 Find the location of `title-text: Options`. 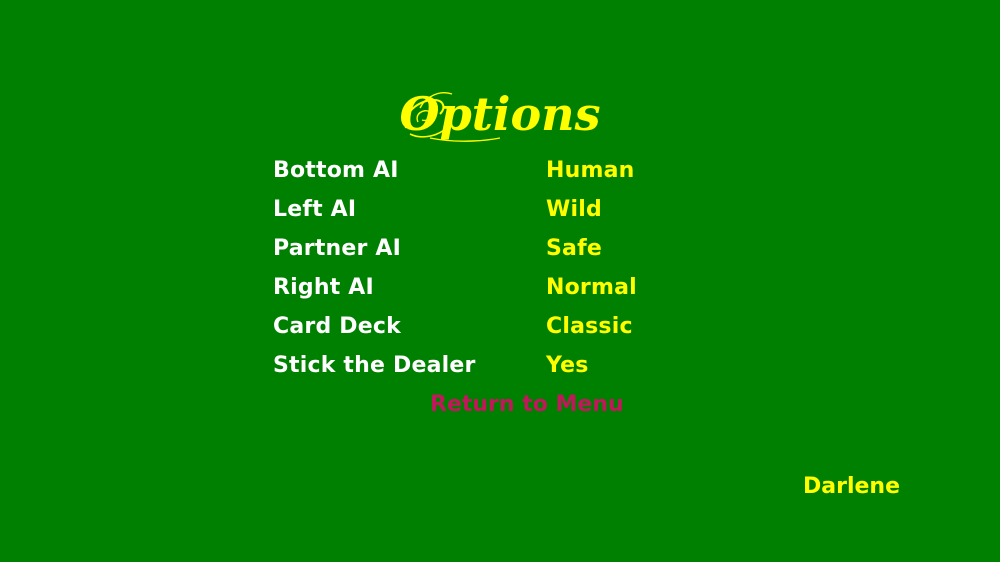

title-text: Options is located at coordinates (500, 114).